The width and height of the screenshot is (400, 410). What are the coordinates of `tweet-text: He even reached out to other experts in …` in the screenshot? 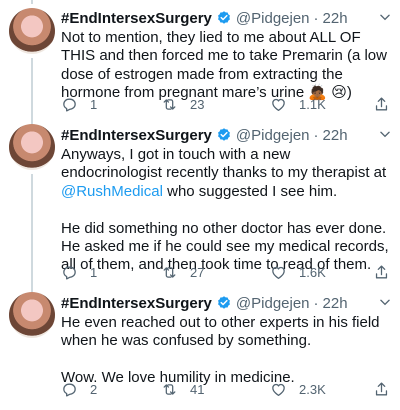 It's located at (220, 350).